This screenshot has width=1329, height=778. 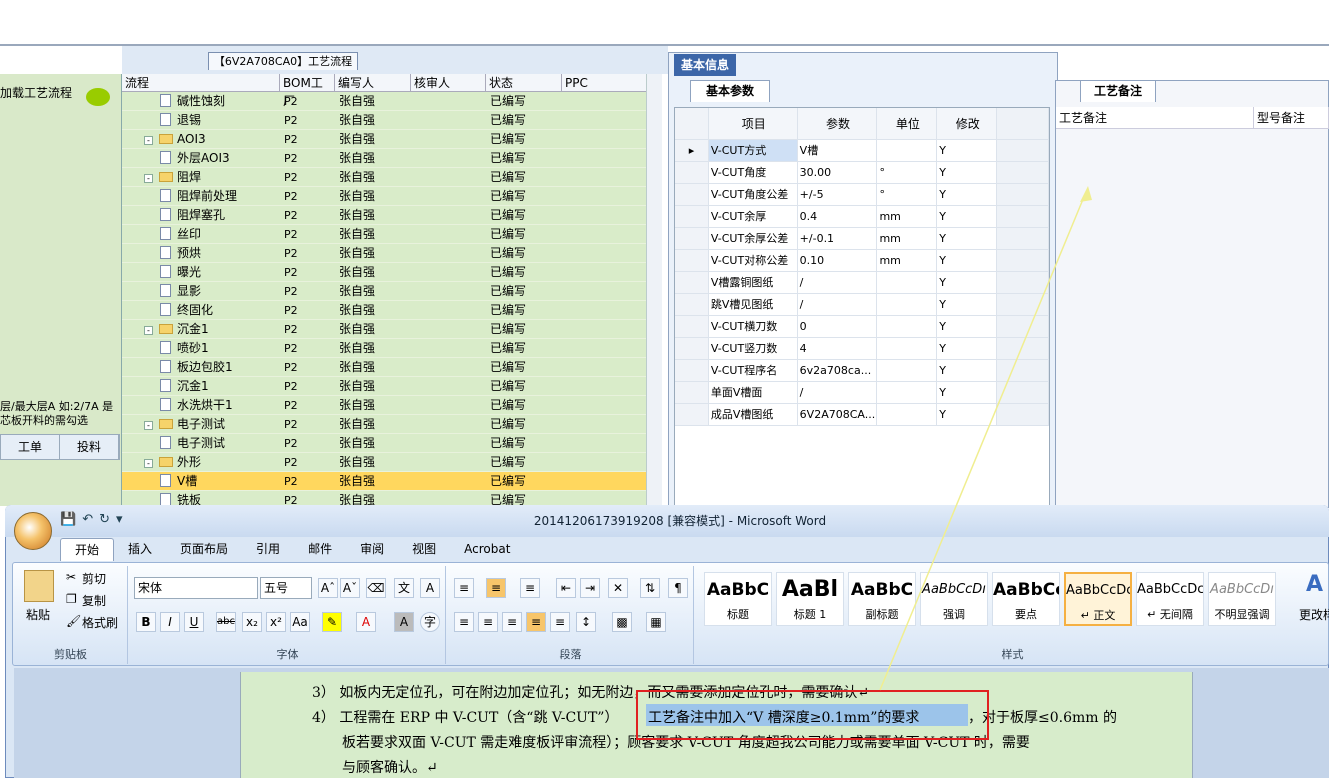 What do you see at coordinates (276, 622) in the screenshot?
I see `superscript-icon: x²` at bounding box center [276, 622].